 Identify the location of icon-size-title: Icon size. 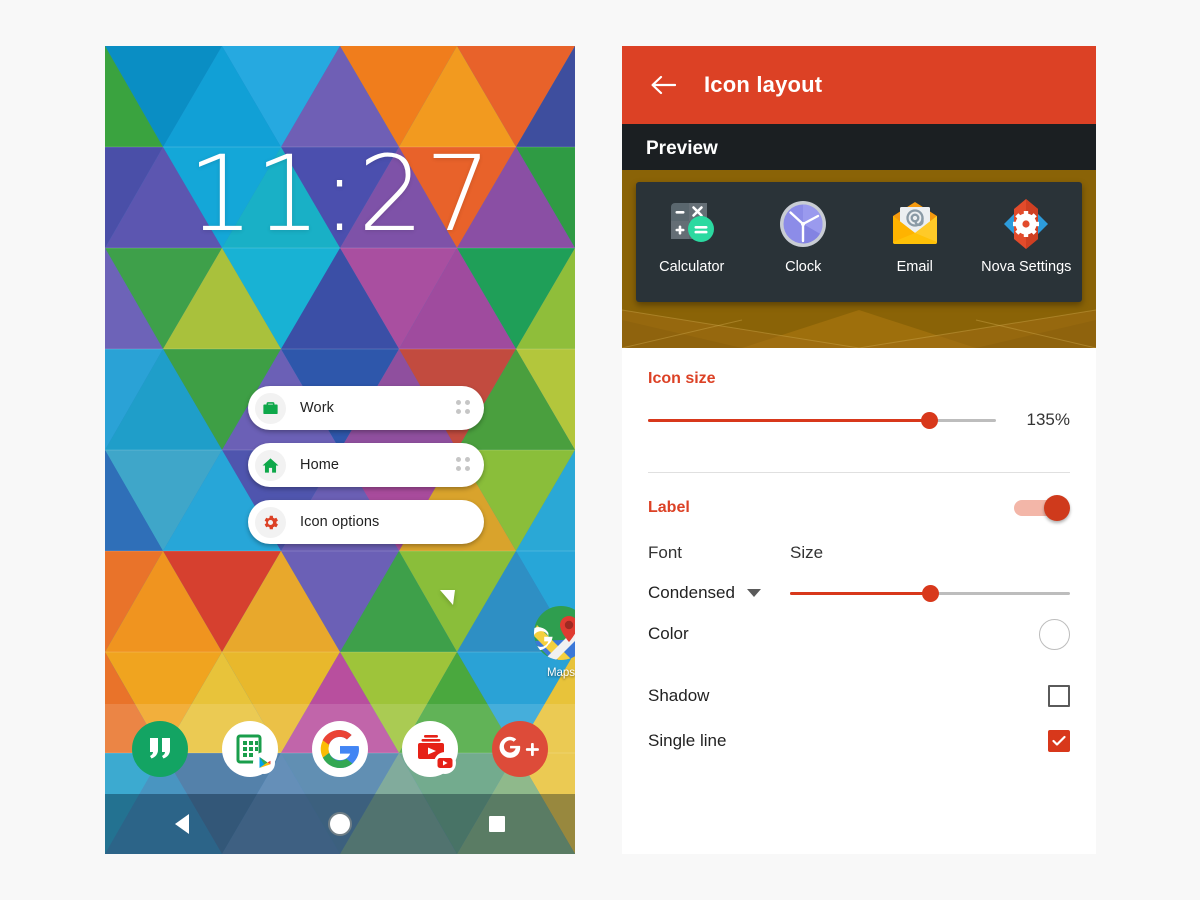
(682, 378).